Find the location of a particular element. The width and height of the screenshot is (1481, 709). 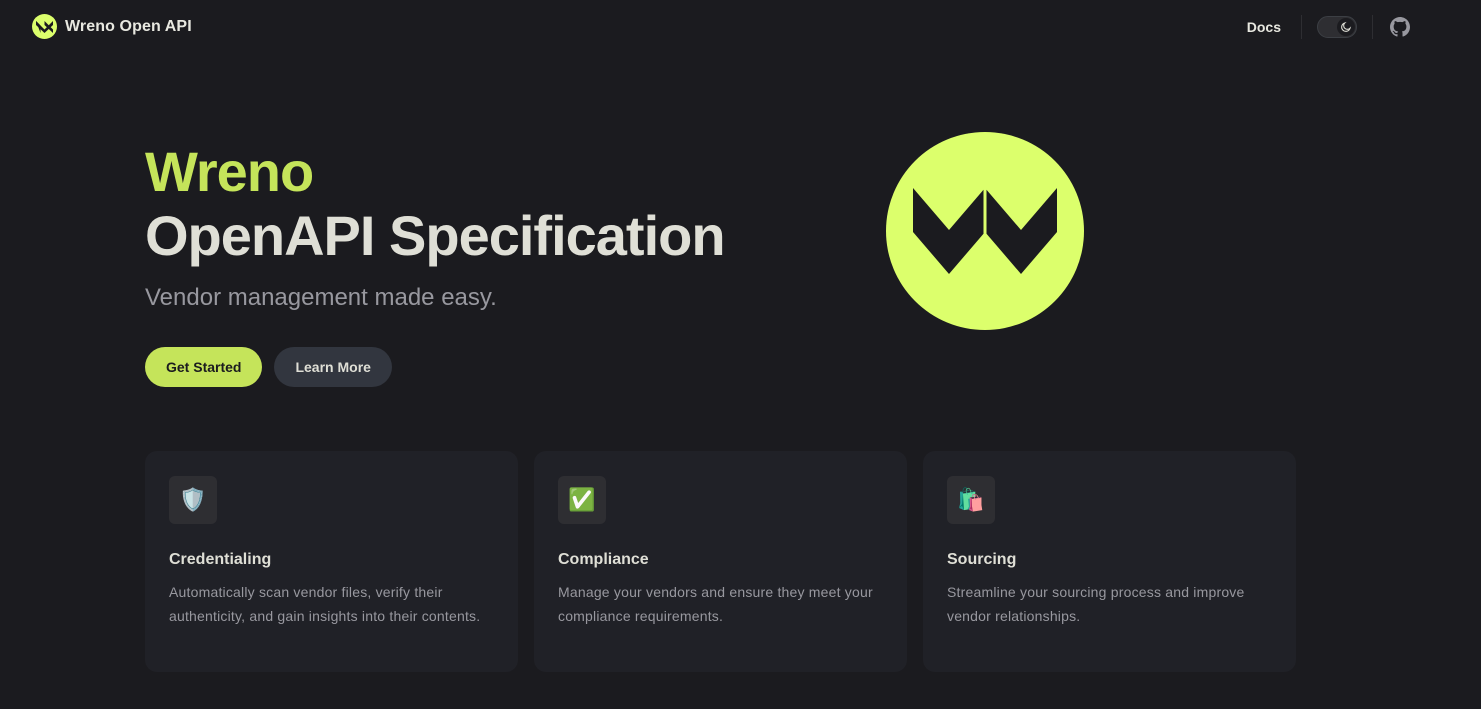

get-started-button: Get Started is located at coordinates (204, 367).